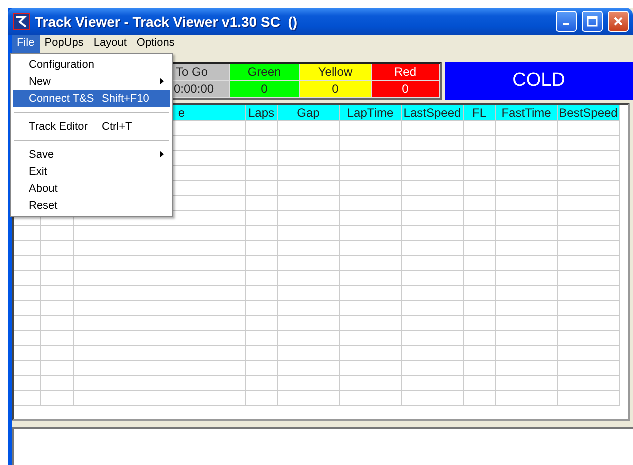 The width and height of the screenshot is (633, 465). Describe the element at coordinates (566, 21) in the screenshot. I see `minimize-button` at that location.